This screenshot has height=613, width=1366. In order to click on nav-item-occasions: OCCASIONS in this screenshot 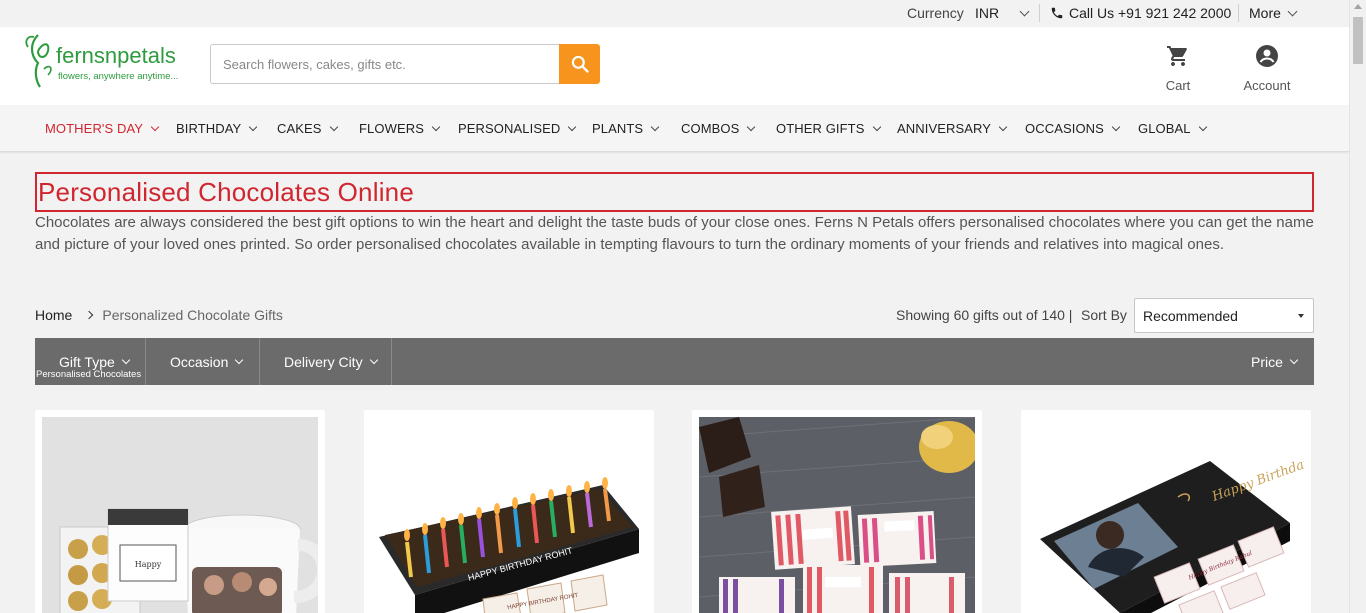, I will do `click(1073, 128)`.